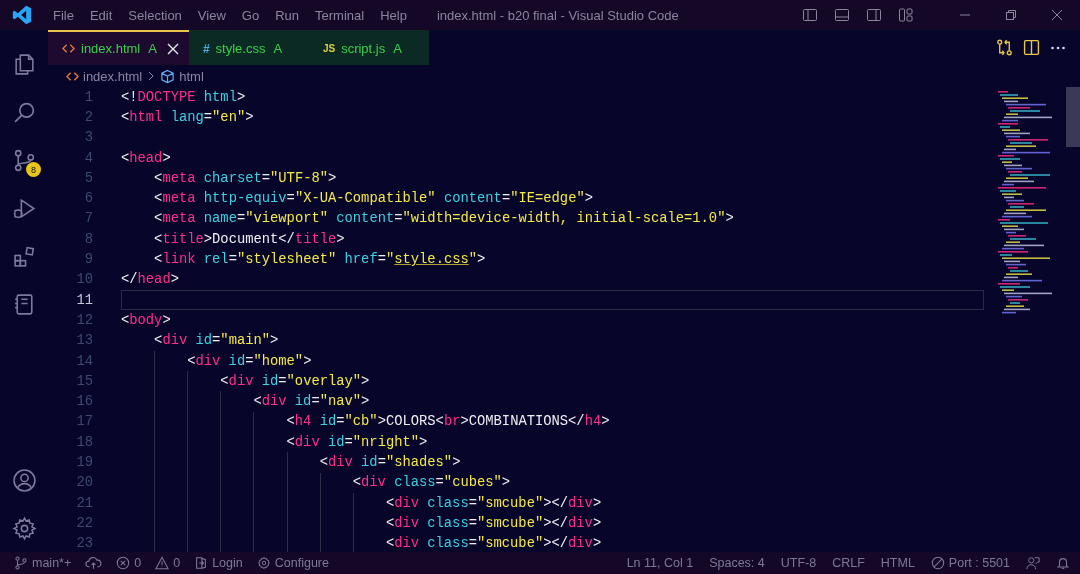 The height and width of the screenshot is (574, 1080). Describe the element at coordinates (906, 15) in the screenshot. I see `layout-icon` at that location.